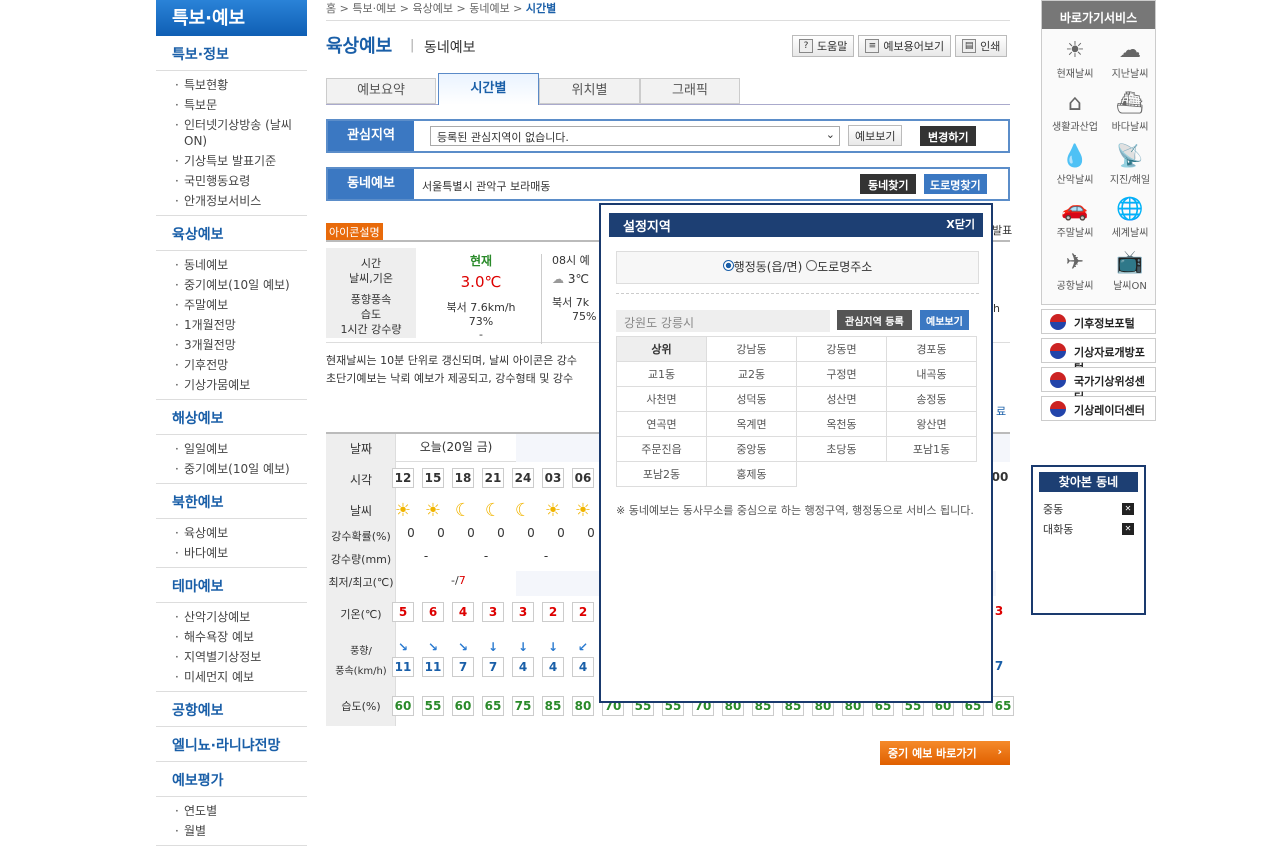 The width and height of the screenshot is (1262, 846). What do you see at coordinates (874, 320) in the screenshot?
I see `register-interest-button: 관심지역 등록` at bounding box center [874, 320].